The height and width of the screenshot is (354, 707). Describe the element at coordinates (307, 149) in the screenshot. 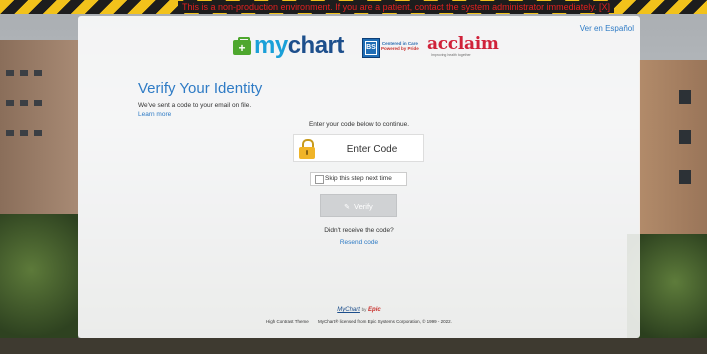

I see `lock-icon` at that location.